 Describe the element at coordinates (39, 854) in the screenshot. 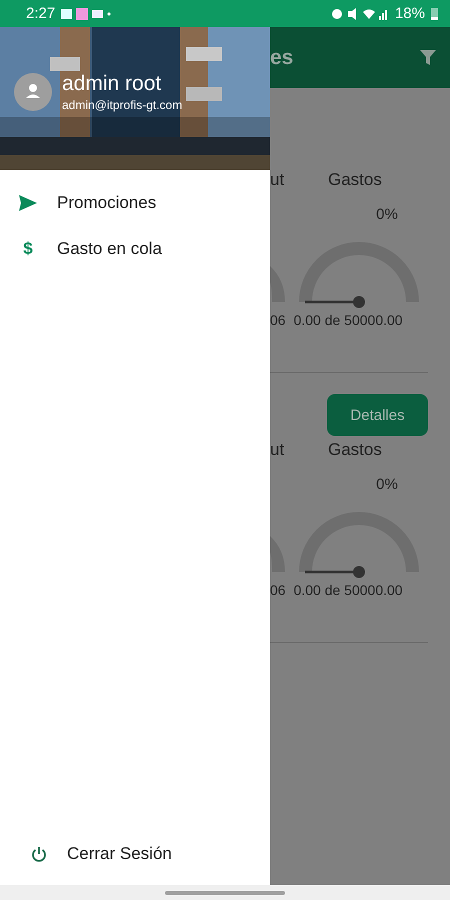

I see `power-icon` at that location.